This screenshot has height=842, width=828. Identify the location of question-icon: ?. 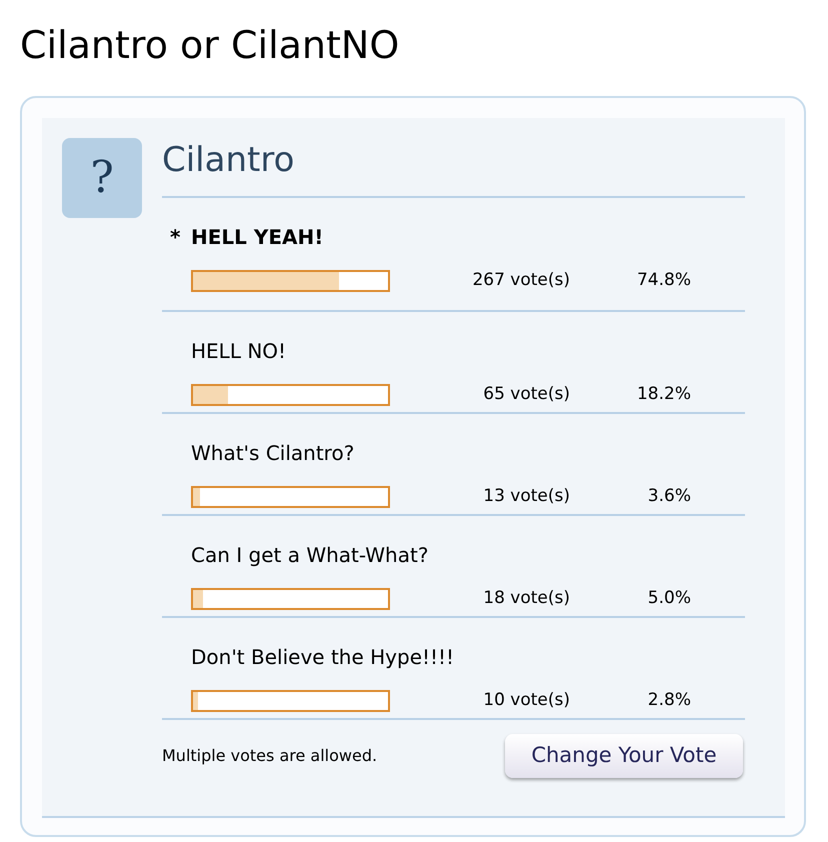
(102, 178).